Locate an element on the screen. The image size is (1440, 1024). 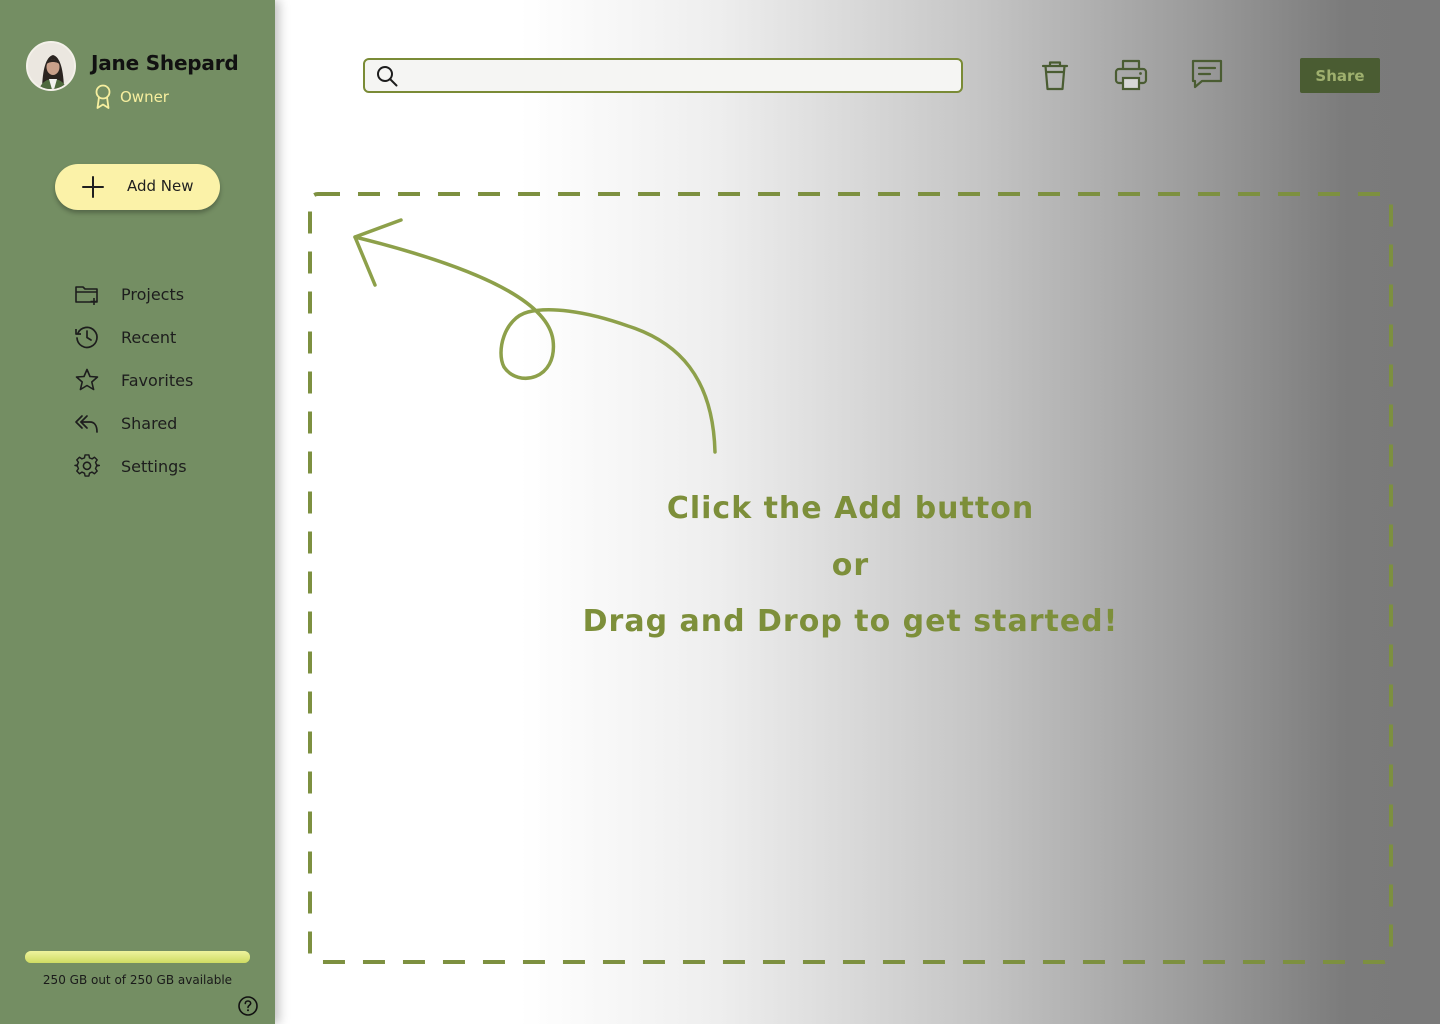
sidebar-item-shared: Shared is located at coordinates (159, 423).